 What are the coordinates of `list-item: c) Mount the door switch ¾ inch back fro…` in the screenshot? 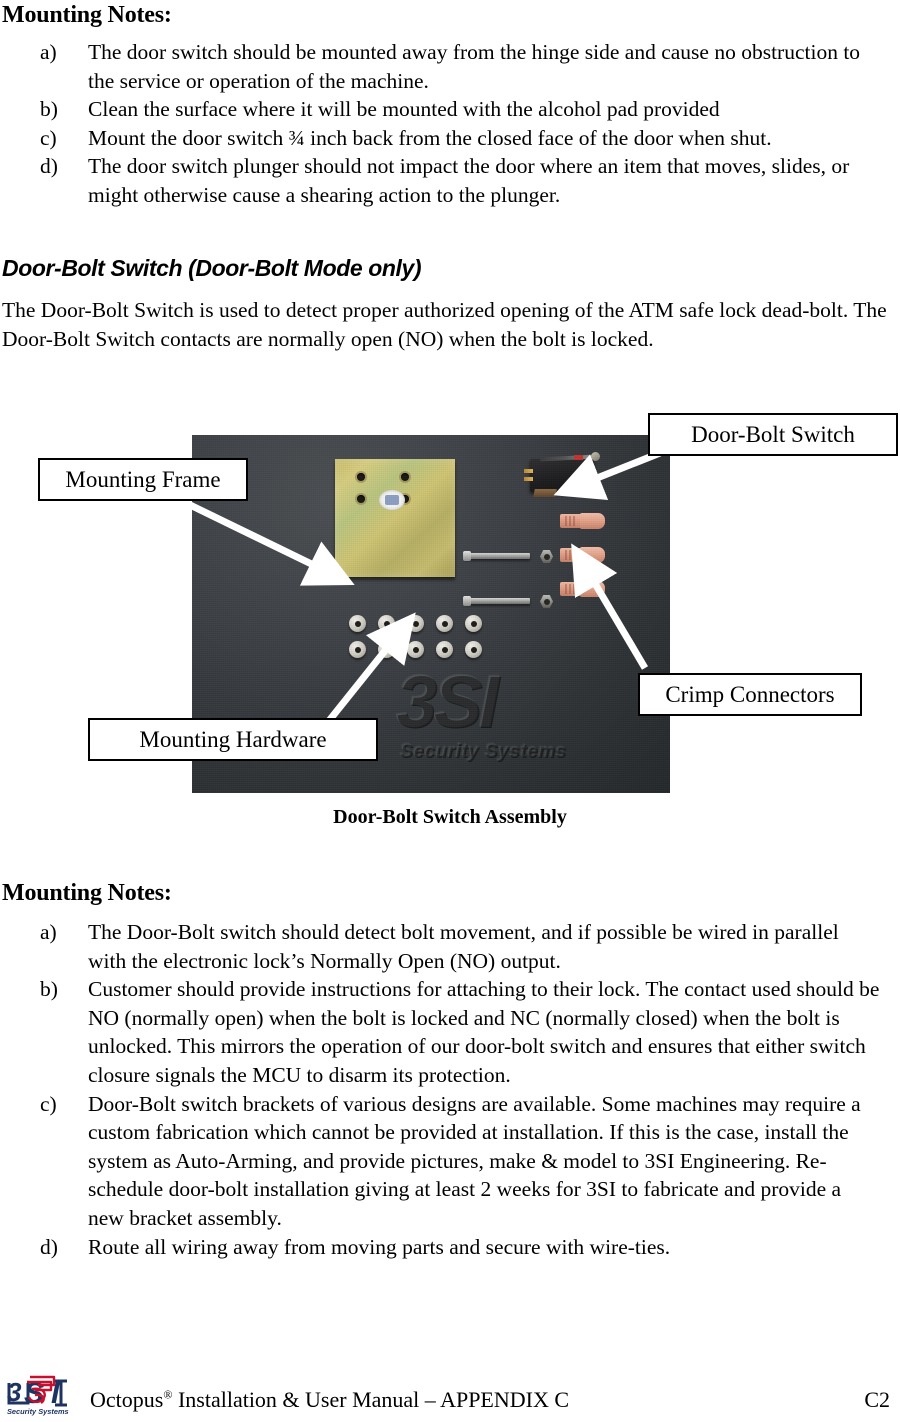 It's located at (454, 138).